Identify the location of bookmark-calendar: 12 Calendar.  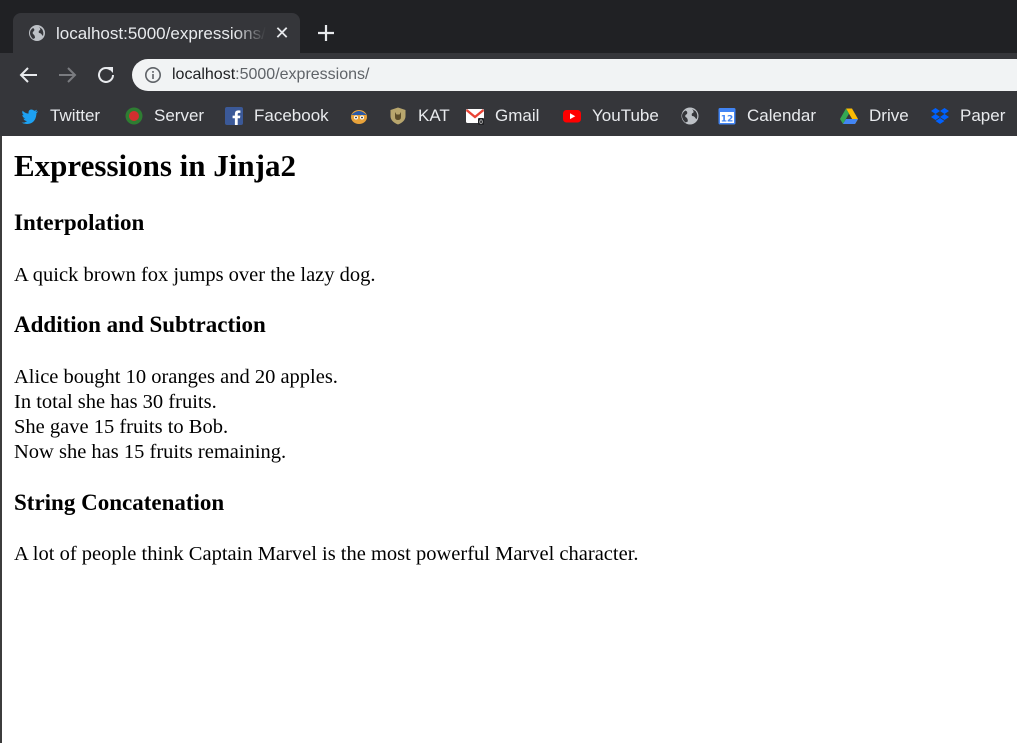
(766, 116).